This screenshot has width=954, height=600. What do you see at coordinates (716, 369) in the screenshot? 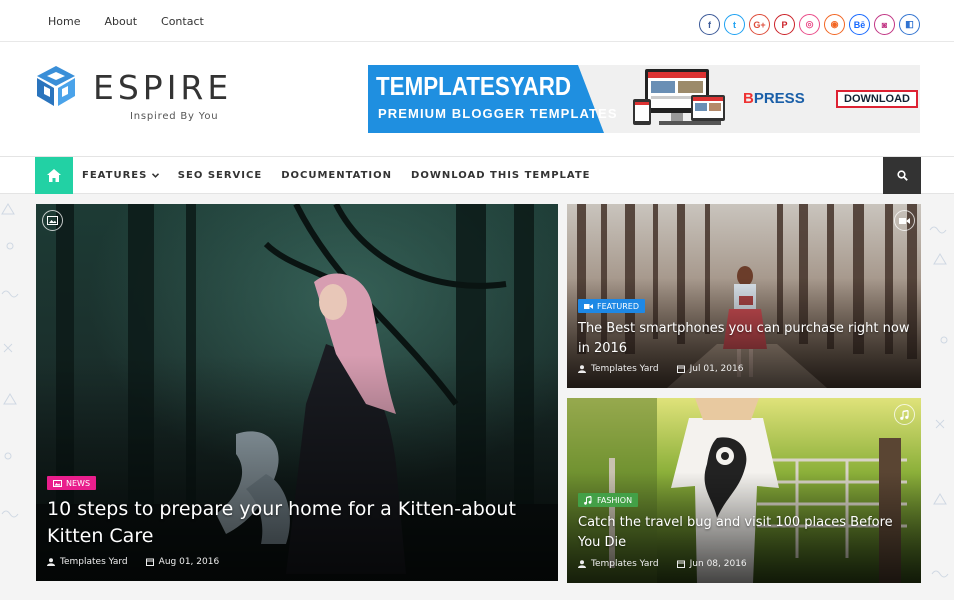
I see `post-date: Jul 01, 2016` at bounding box center [716, 369].